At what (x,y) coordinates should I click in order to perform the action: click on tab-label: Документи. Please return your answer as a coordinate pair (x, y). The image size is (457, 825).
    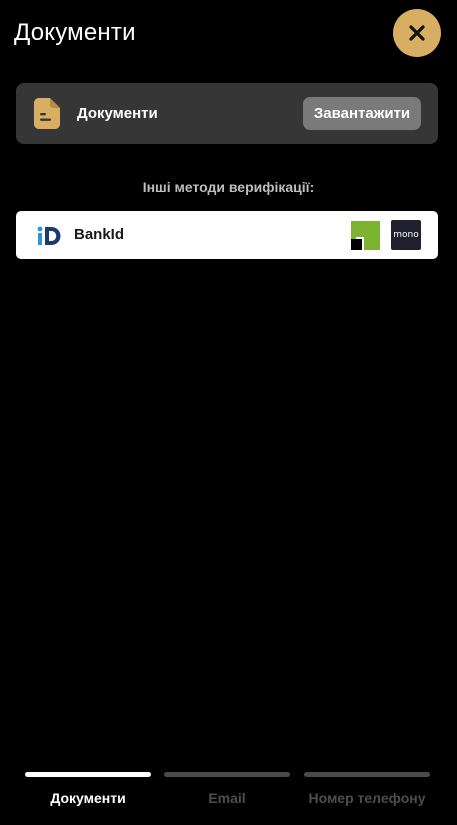
    Looking at the image, I should click on (88, 798).